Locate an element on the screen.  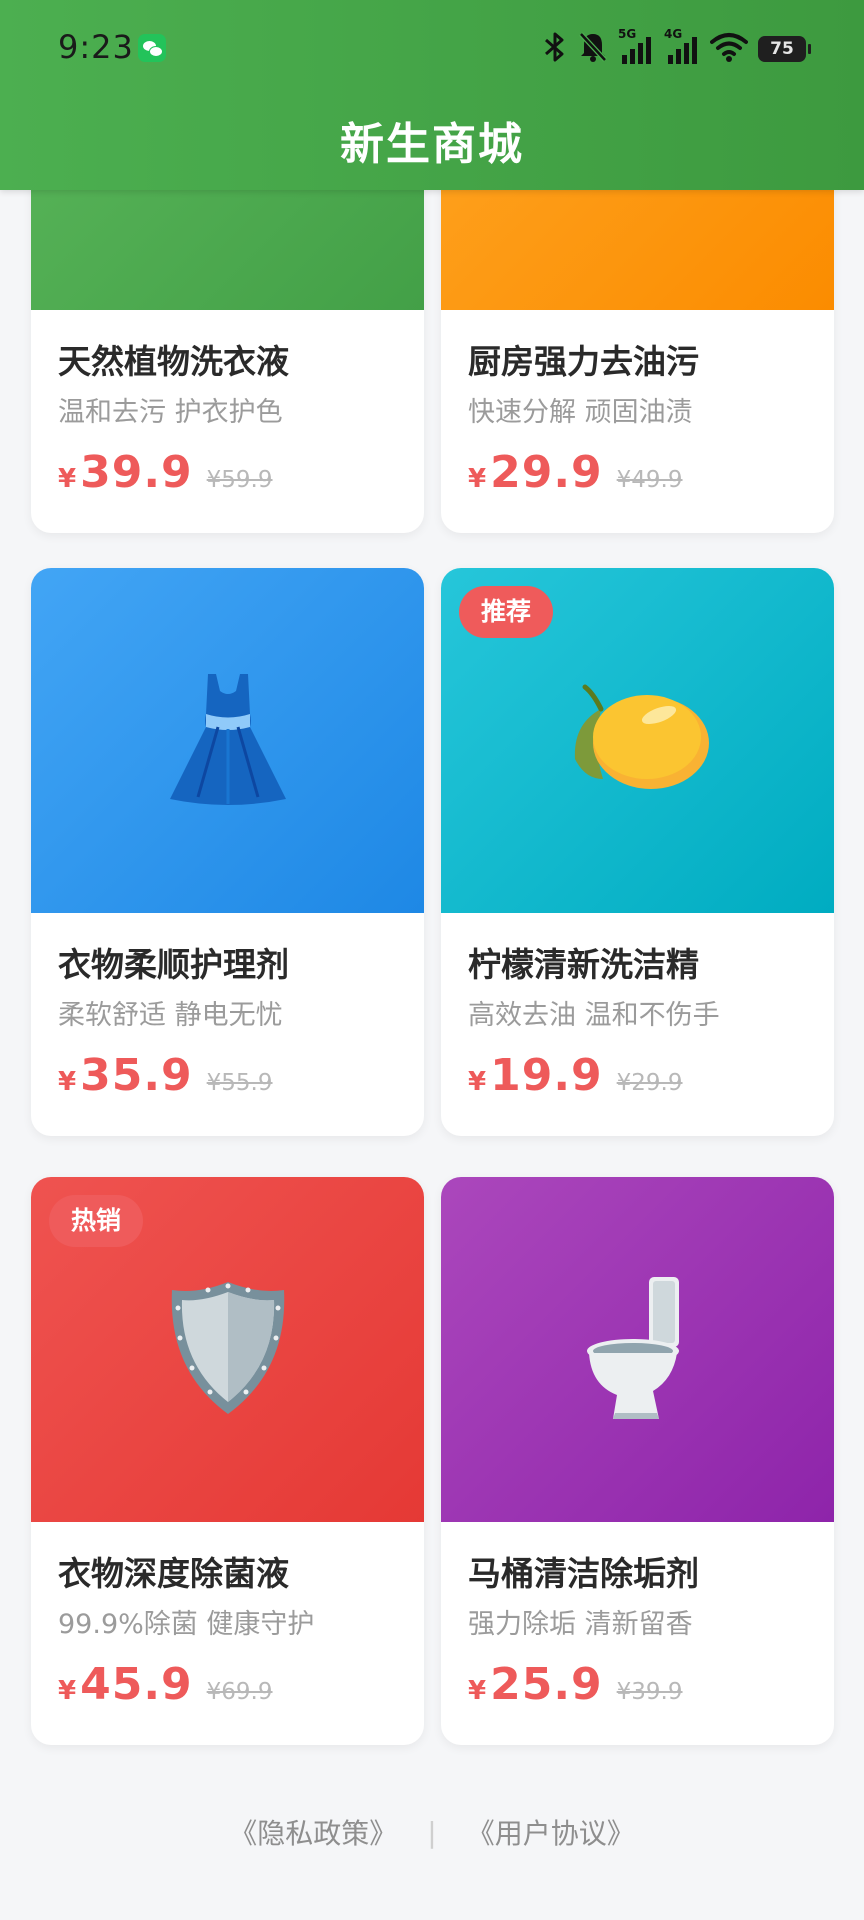
price-row: ¥ 29.9 ¥49.9 is located at coordinates (575, 472).